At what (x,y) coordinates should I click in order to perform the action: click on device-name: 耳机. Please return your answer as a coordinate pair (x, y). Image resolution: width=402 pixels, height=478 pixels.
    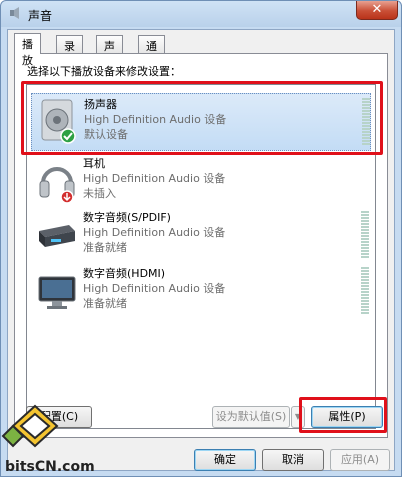
    Looking at the image, I should click on (94, 163).